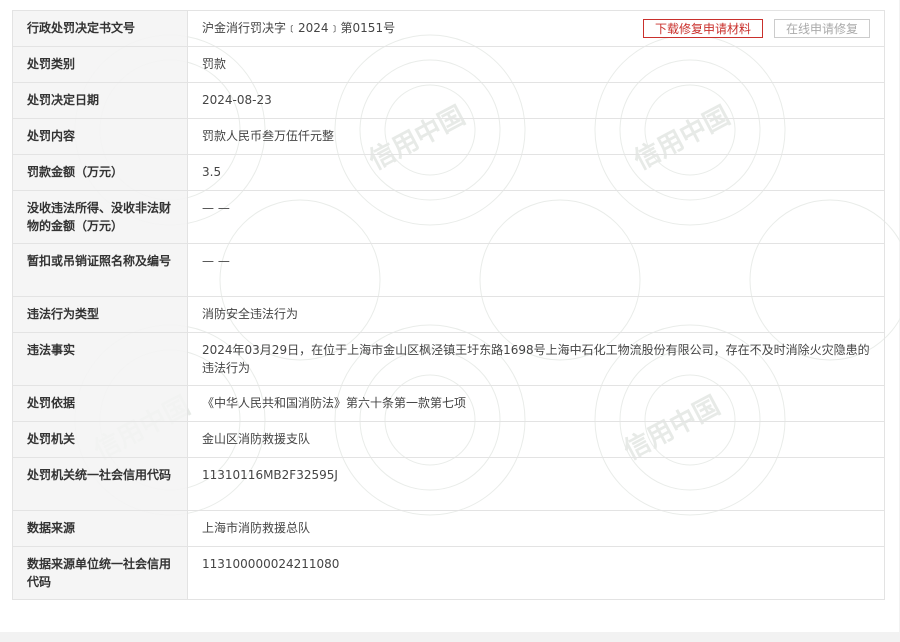 The image size is (900, 642). I want to click on row-value: 消防安全违法行为, so click(536, 314).